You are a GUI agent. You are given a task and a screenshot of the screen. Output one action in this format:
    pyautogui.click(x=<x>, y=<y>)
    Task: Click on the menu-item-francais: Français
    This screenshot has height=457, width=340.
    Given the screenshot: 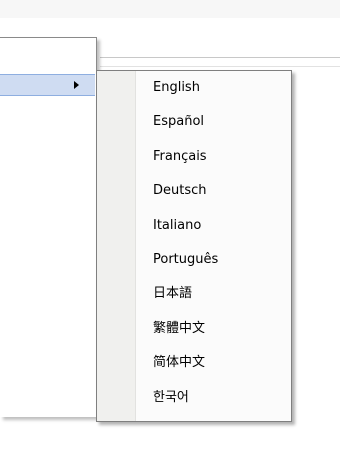 What is the action you would take?
    pyautogui.click(x=194, y=164)
    